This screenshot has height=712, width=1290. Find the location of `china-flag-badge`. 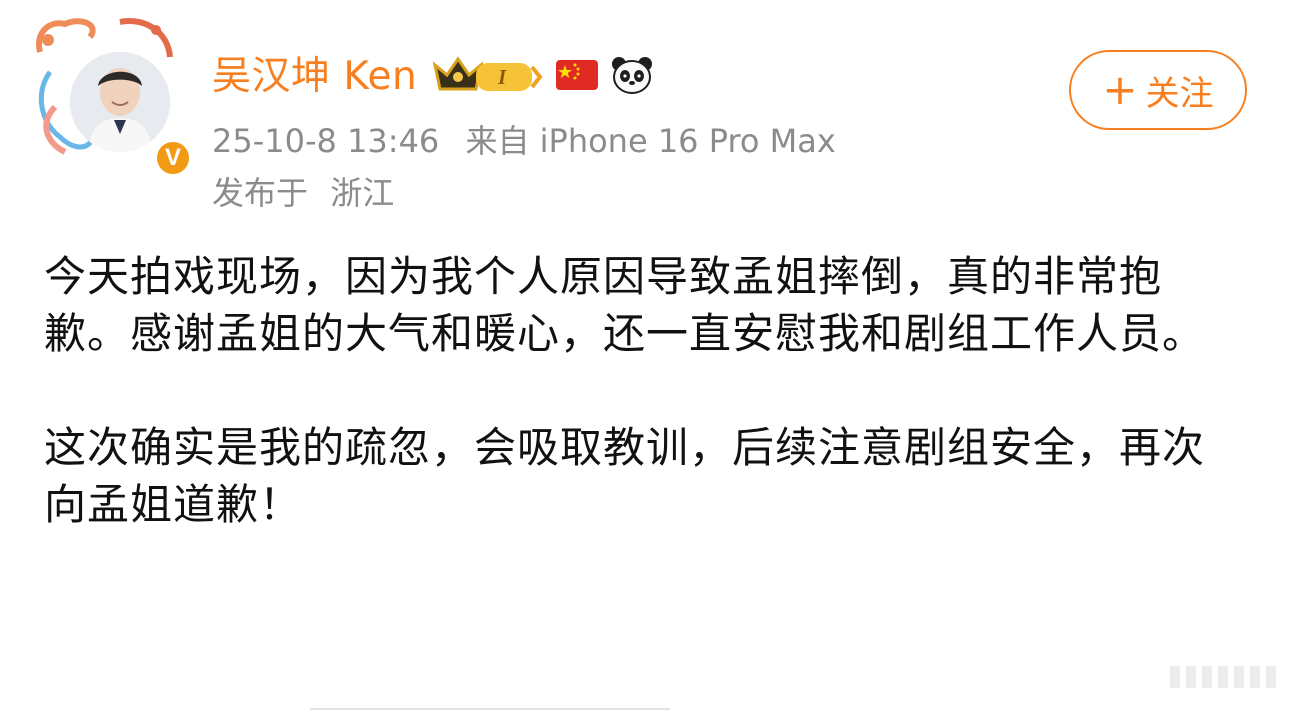

china-flag-badge is located at coordinates (577, 77).